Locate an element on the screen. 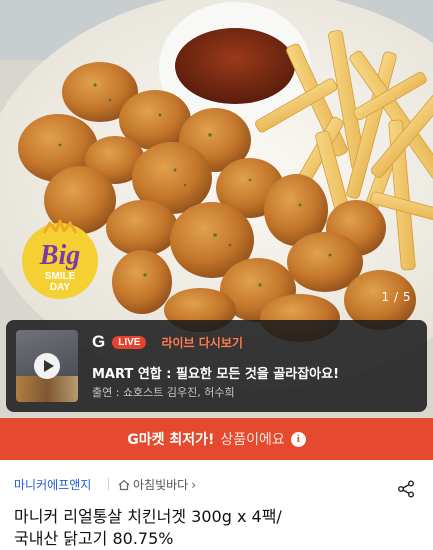 This screenshot has width=433, height=550. promo-strong-text: G마켓 최저가! is located at coordinates (171, 440).